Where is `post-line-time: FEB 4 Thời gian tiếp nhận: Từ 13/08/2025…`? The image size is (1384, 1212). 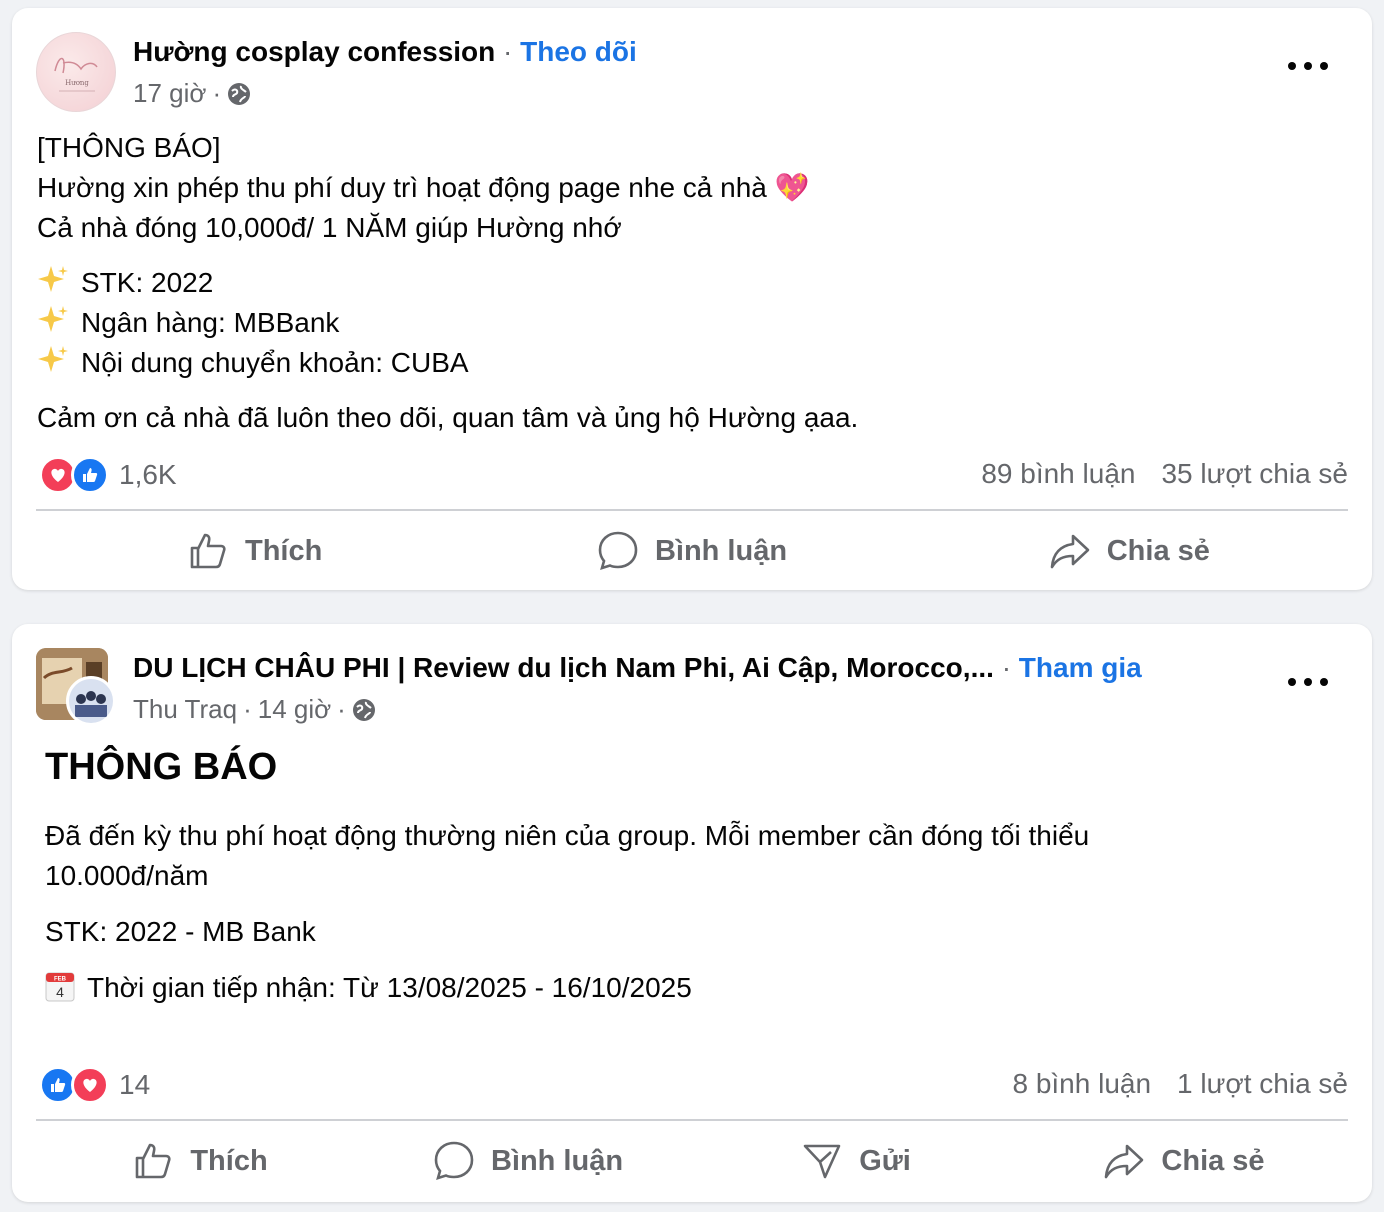 post-line-time: FEB 4 Thời gian tiếp nhận: Từ 13/08/2025… is located at coordinates (368, 988).